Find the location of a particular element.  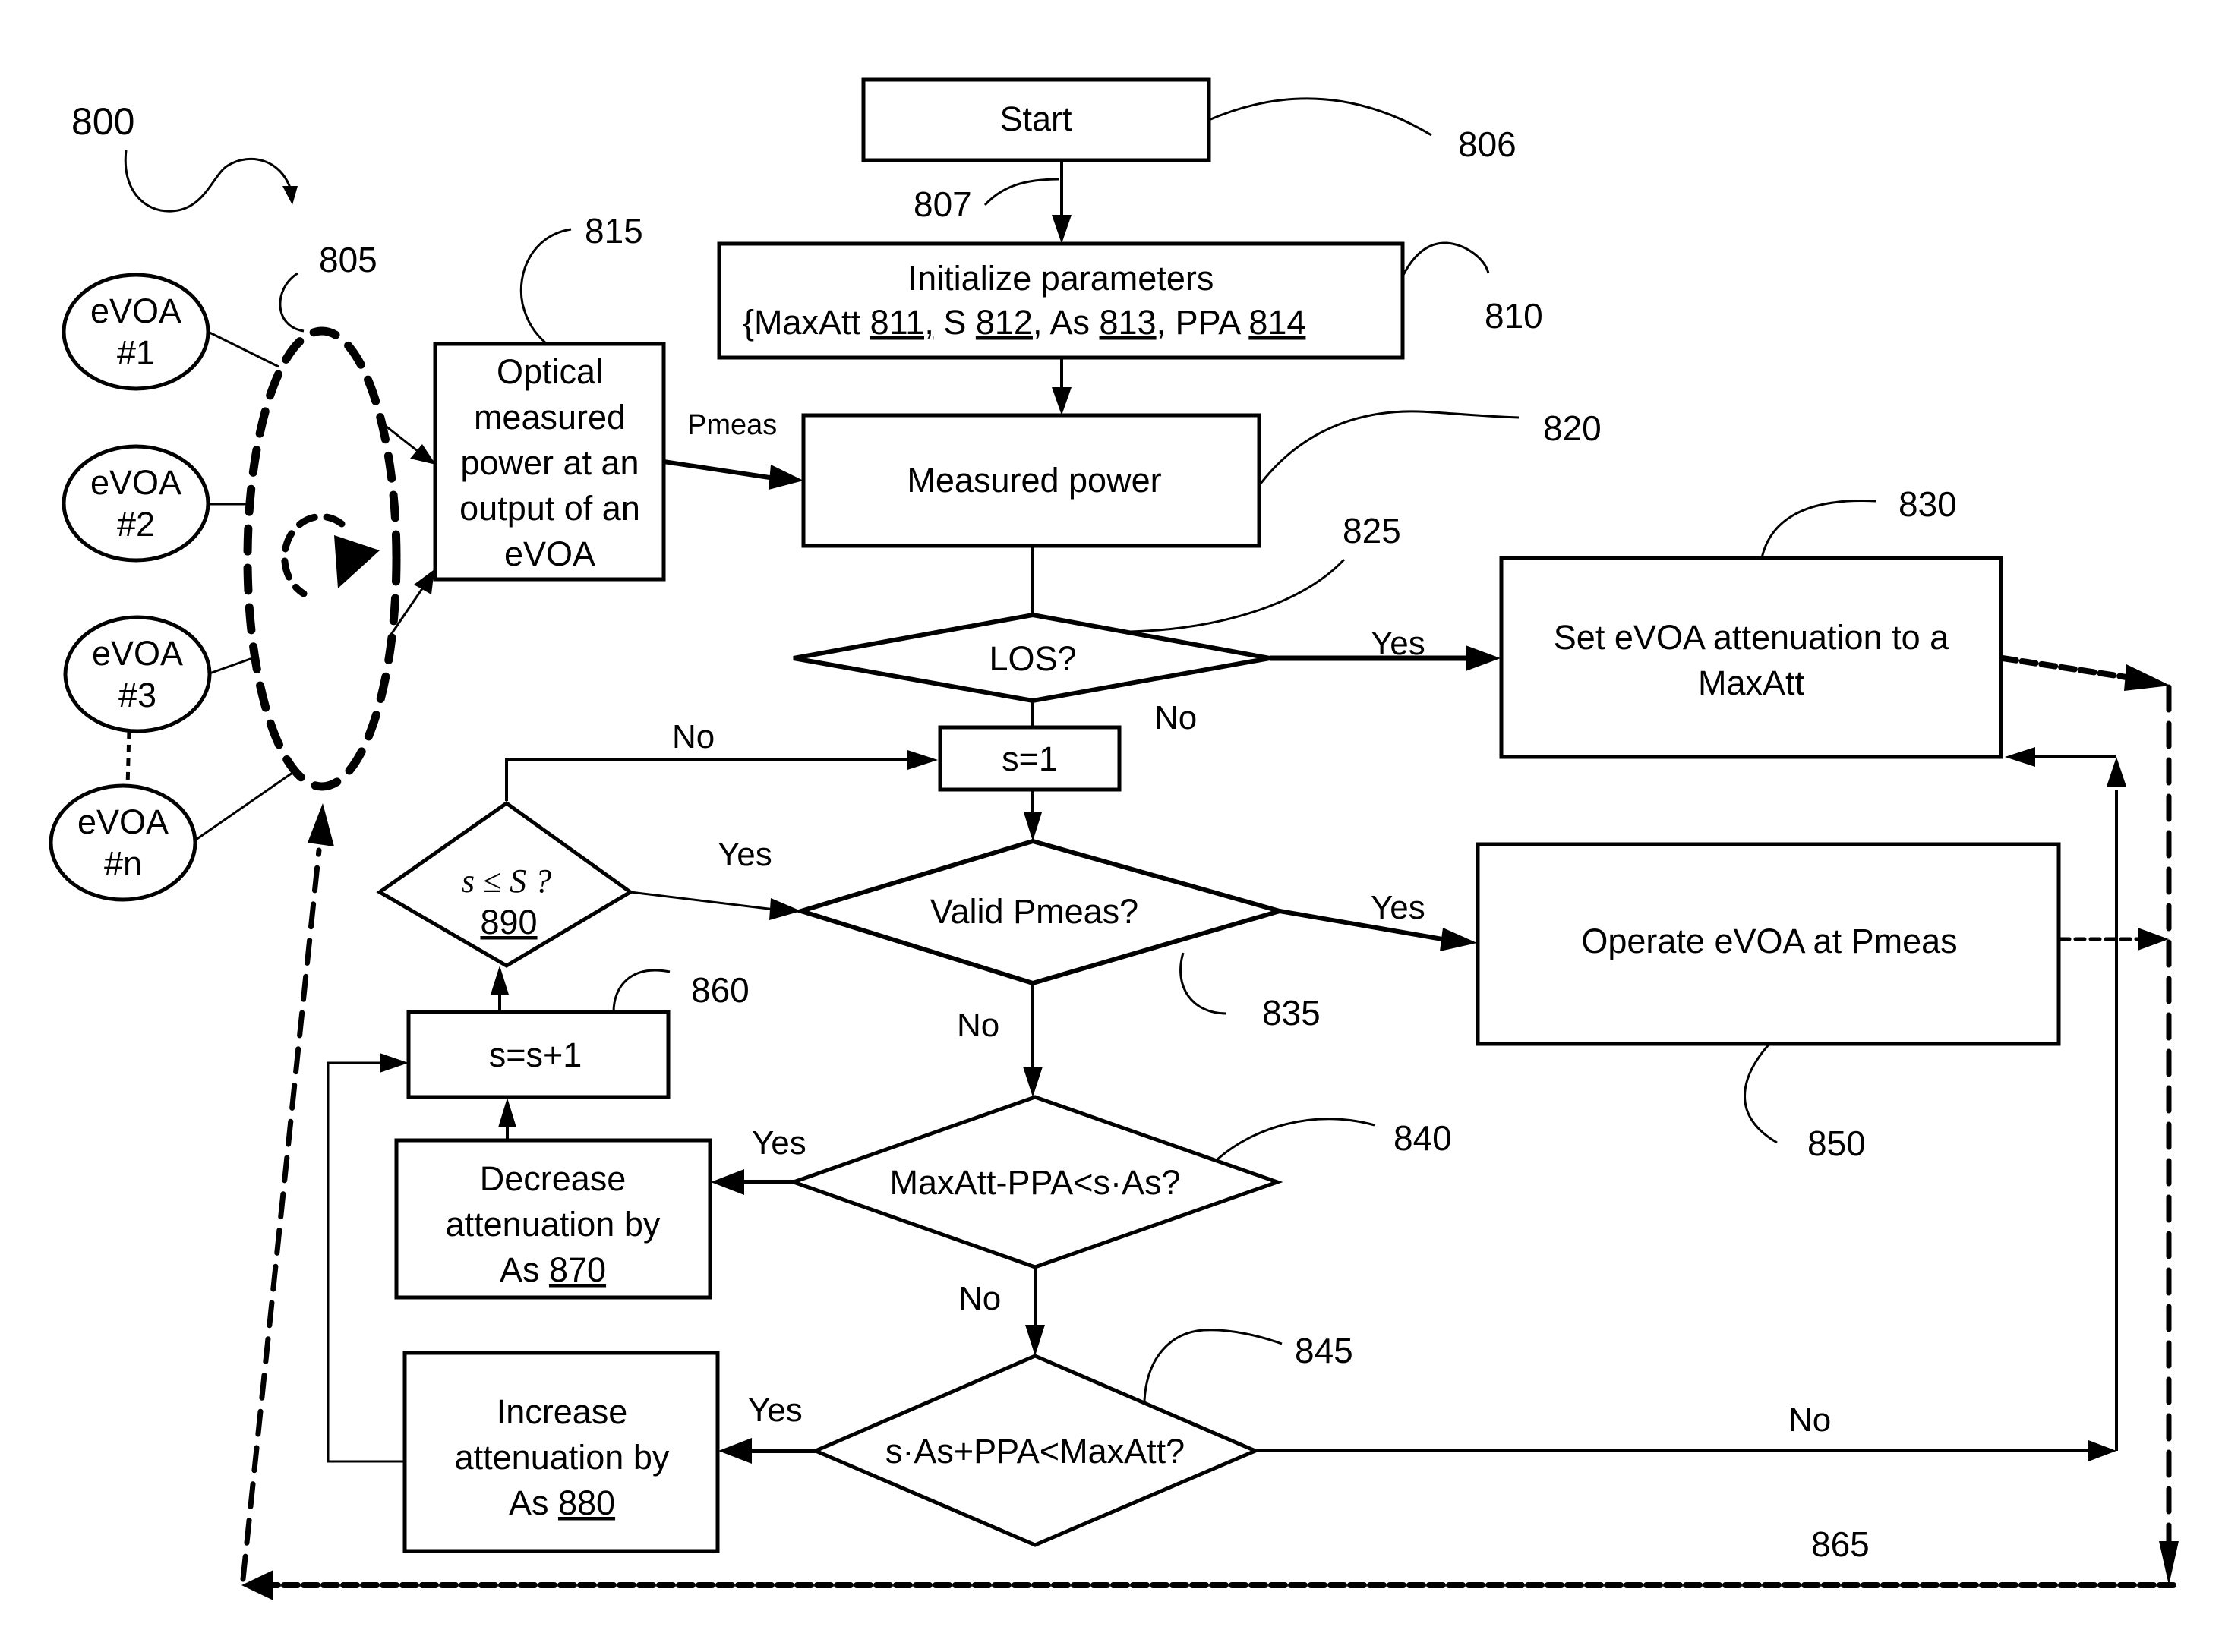

ref-814: 814 is located at coordinates (1276, 322).